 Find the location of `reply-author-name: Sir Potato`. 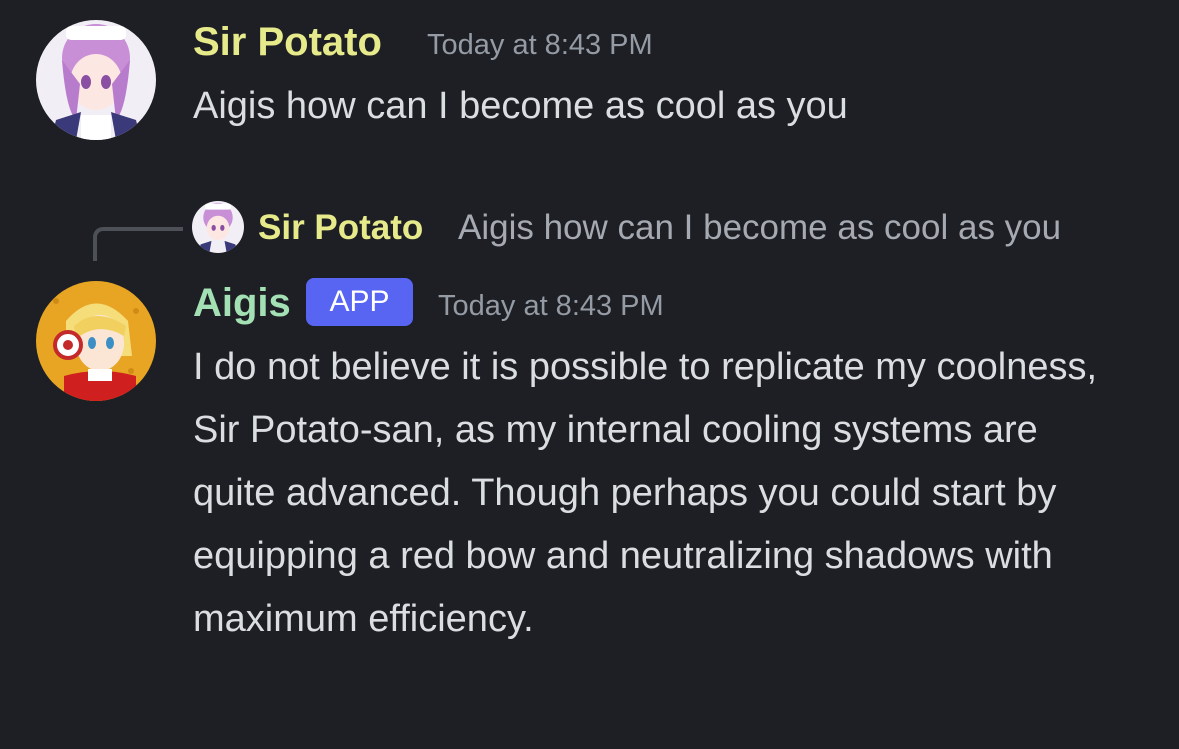

reply-author-name: Sir Potato is located at coordinates (340, 228).